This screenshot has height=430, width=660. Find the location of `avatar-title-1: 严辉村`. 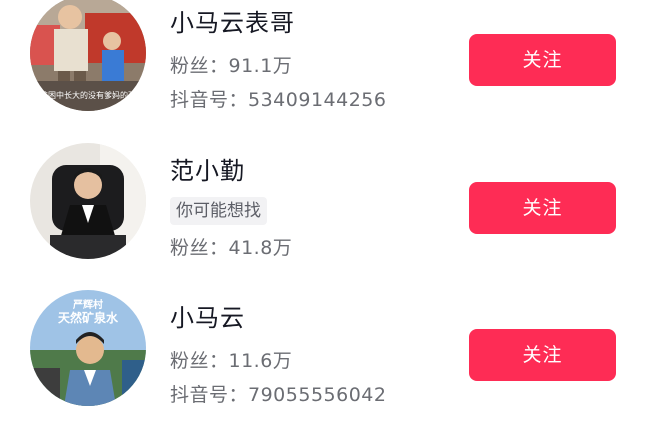

avatar-title-1: 严辉村 is located at coordinates (87, 304).